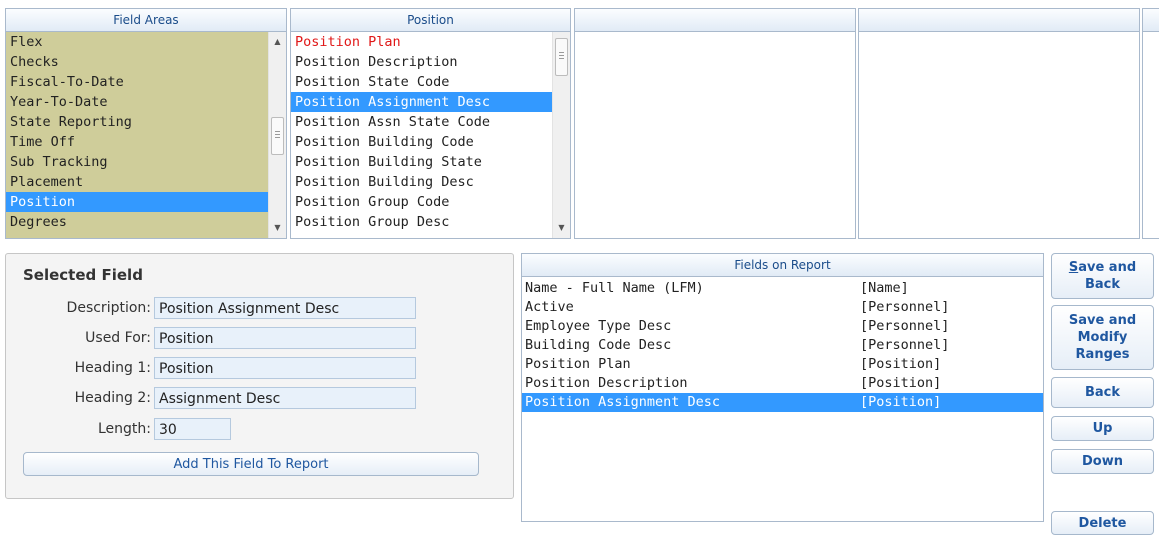 This screenshot has height=537, width=1159. Describe the element at coordinates (1102, 276) in the screenshot. I see `save-and-back-button: Save and Back` at that location.